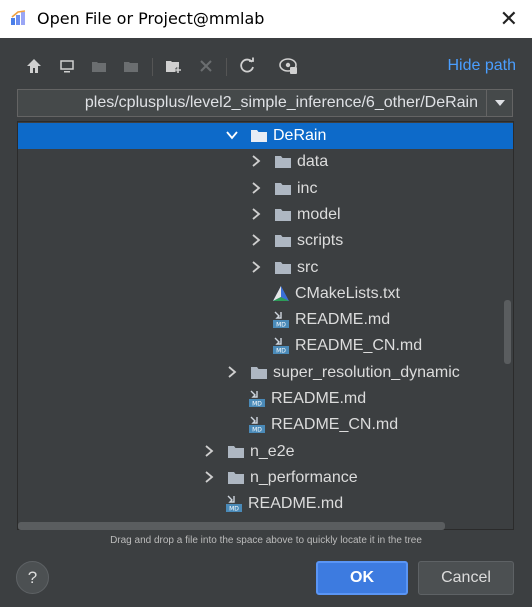  What do you see at coordinates (265, 294) in the screenshot?
I see `tree-file-row: CMakeLists.txt` at bounding box center [265, 294].